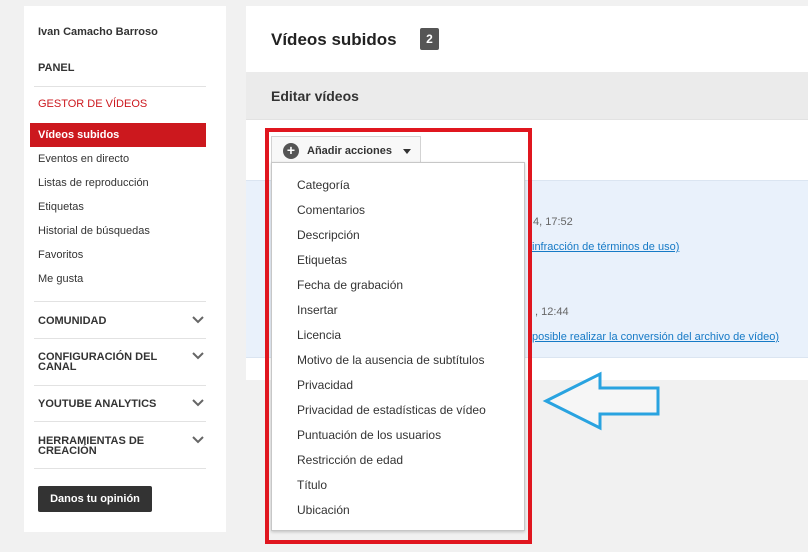 The width and height of the screenshot is (808, 552). I want to click on menu-item-description: Descripción, so click(398, 235).